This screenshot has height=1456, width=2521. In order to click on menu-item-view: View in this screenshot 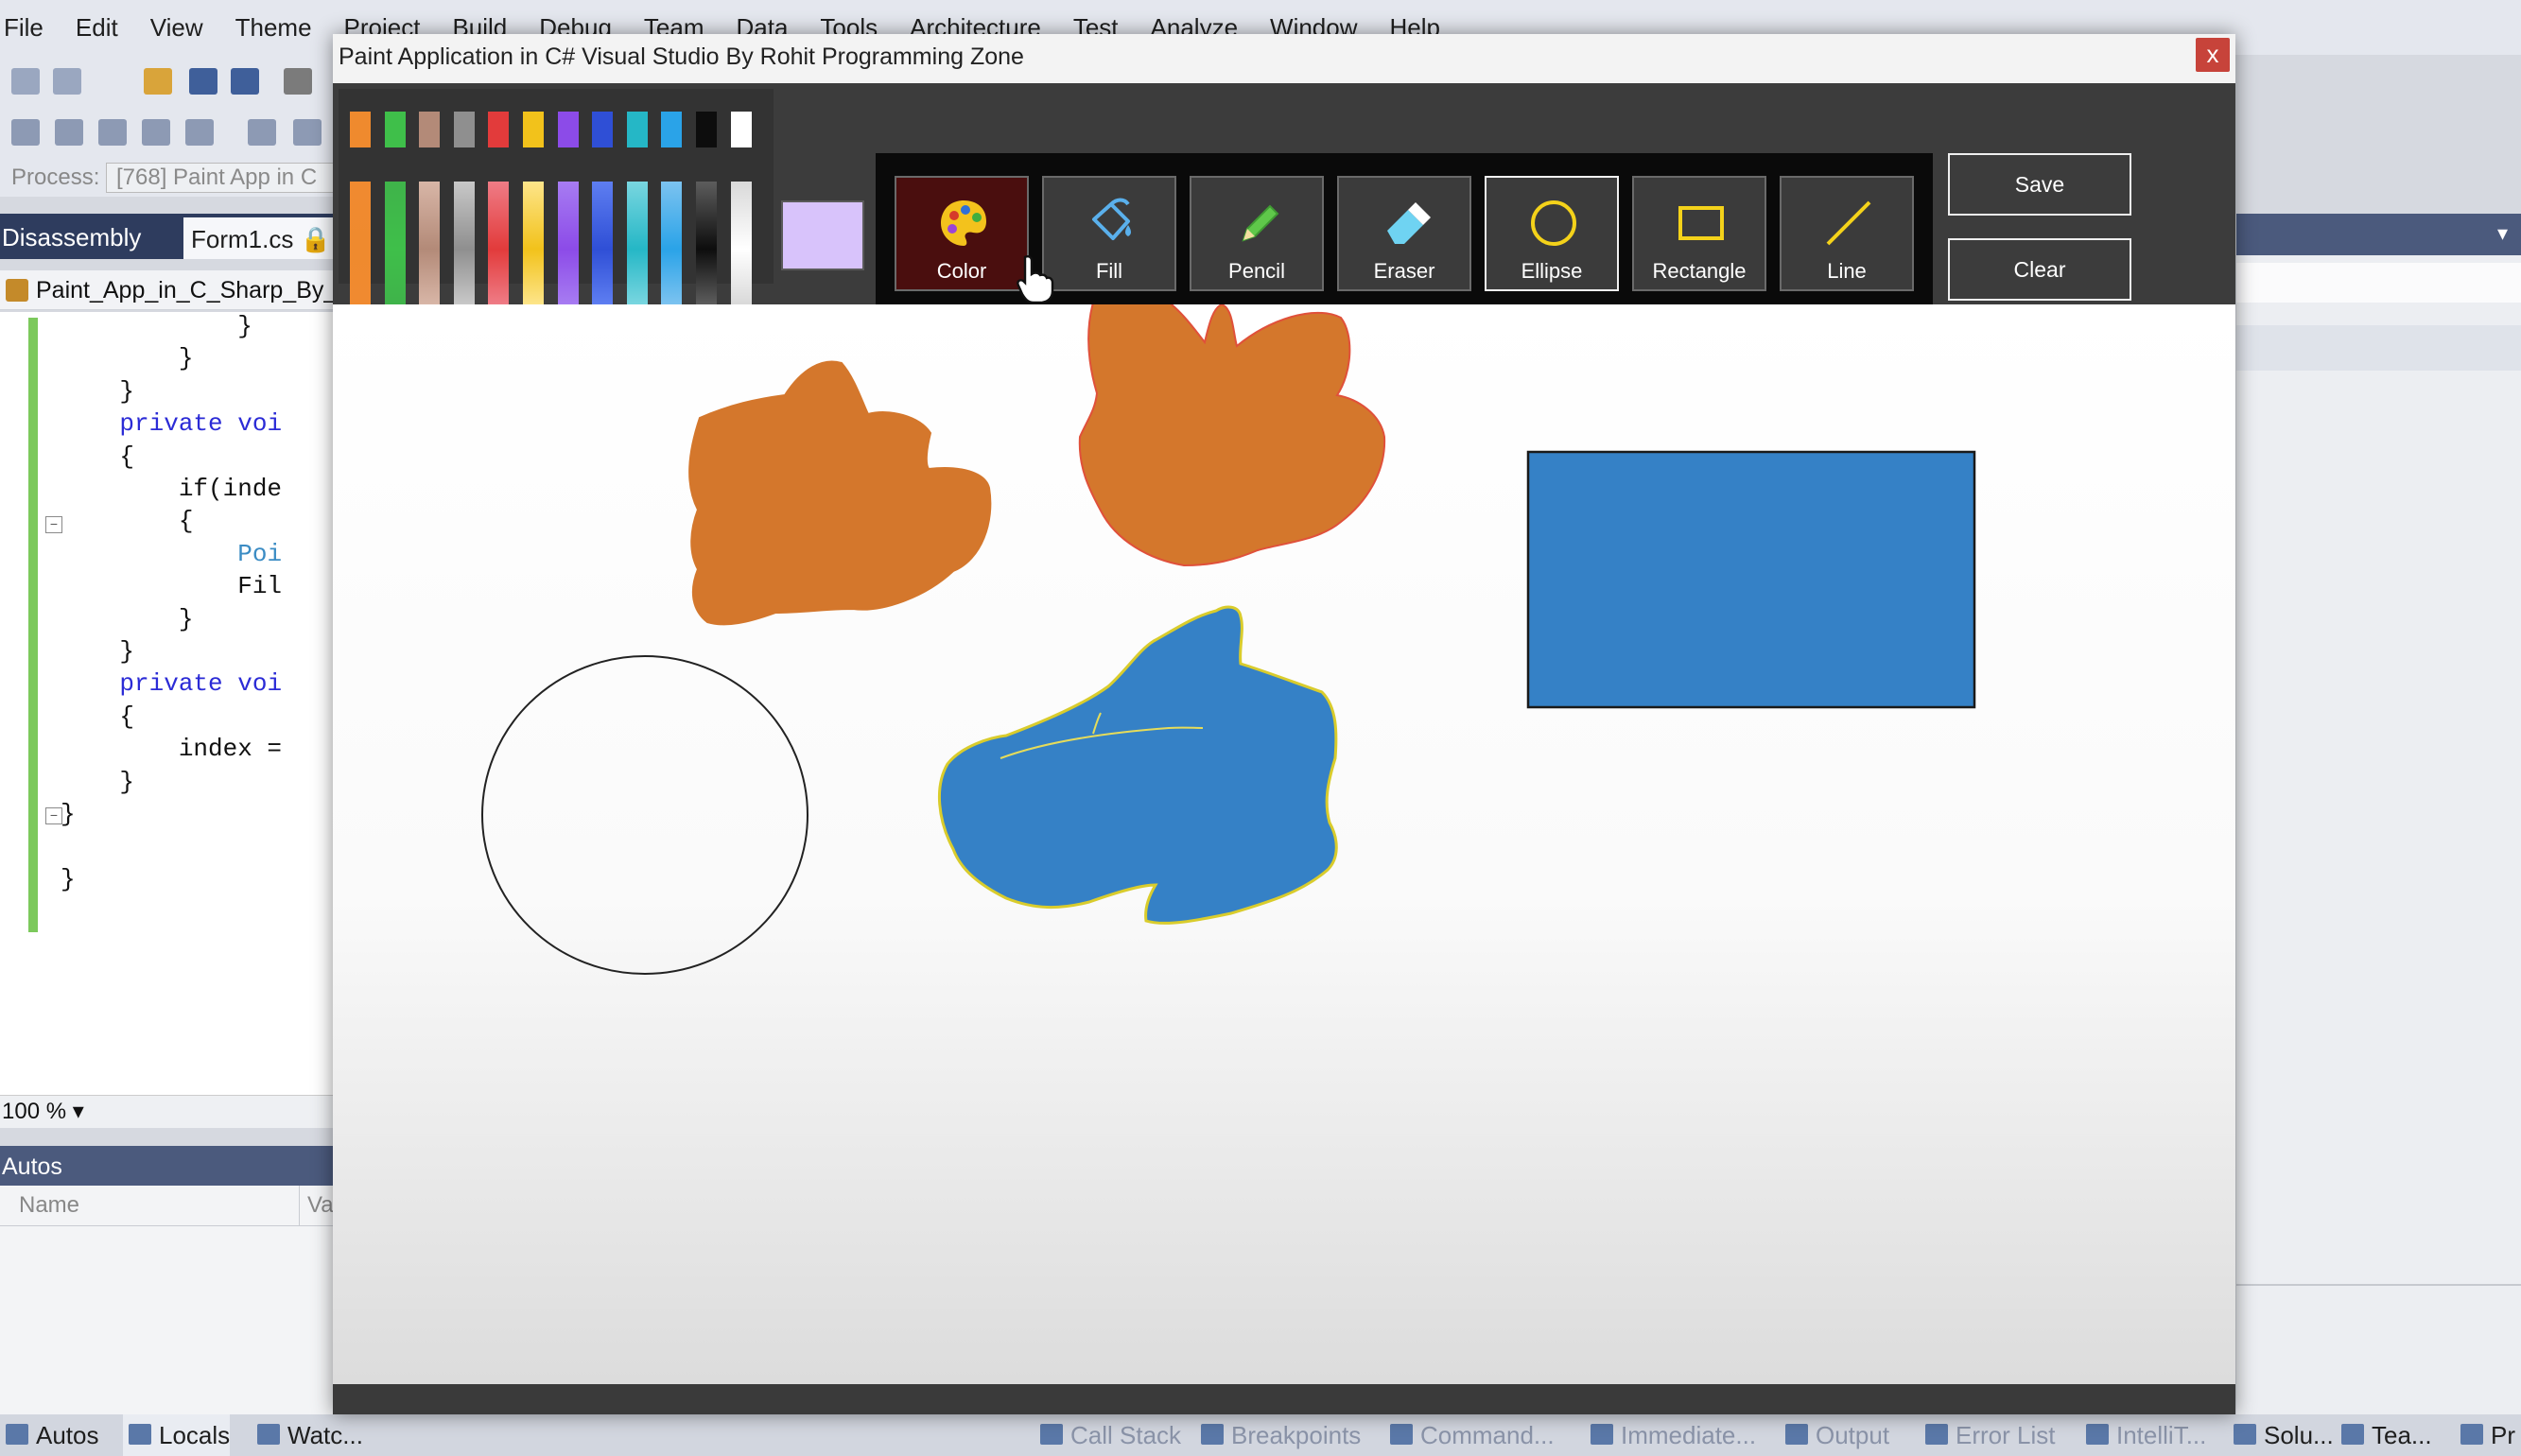, I will do `click(176, 28)`.